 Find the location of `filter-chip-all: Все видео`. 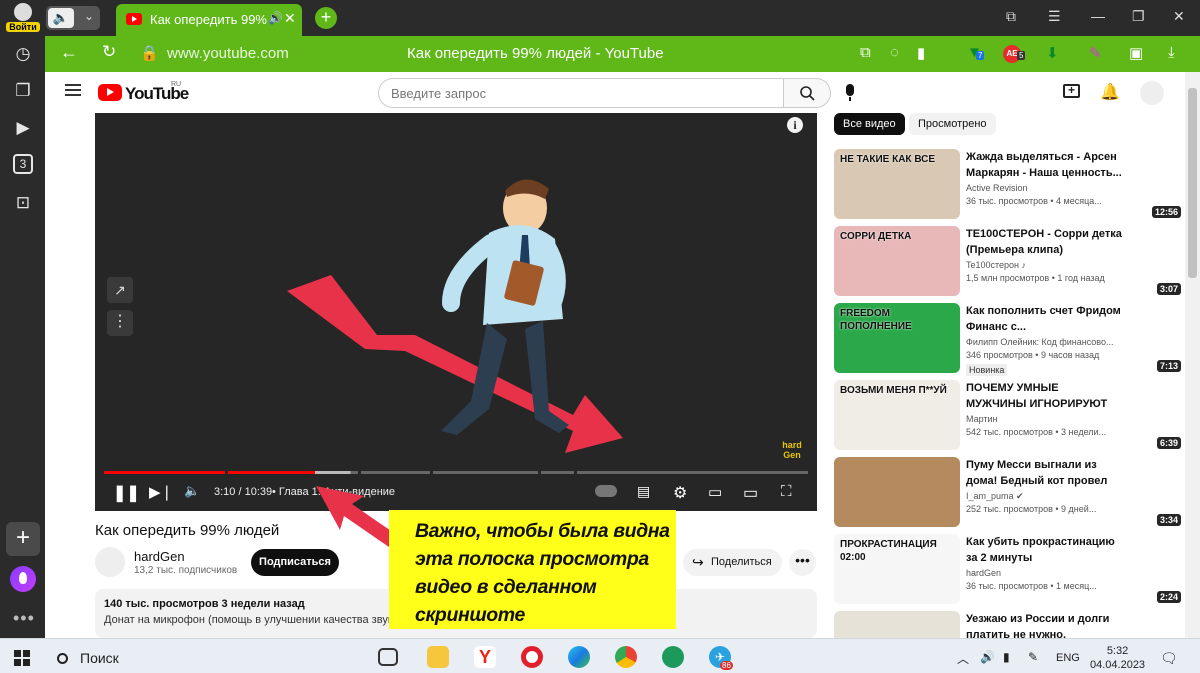

filter-chip-all: Все видео is located at coordinates (869, 124).